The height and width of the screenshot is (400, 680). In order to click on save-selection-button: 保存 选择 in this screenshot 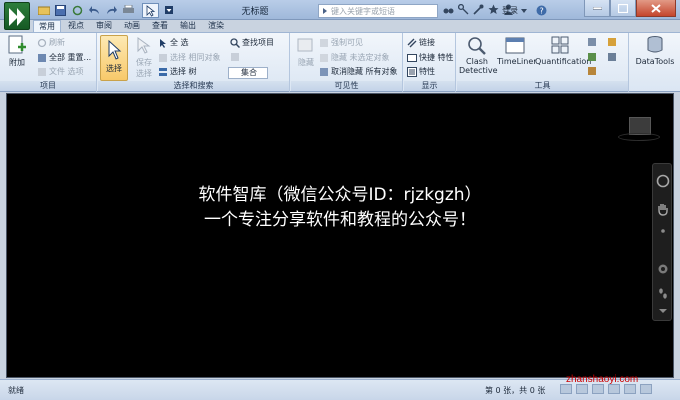, I will do `click(144, 57)`.